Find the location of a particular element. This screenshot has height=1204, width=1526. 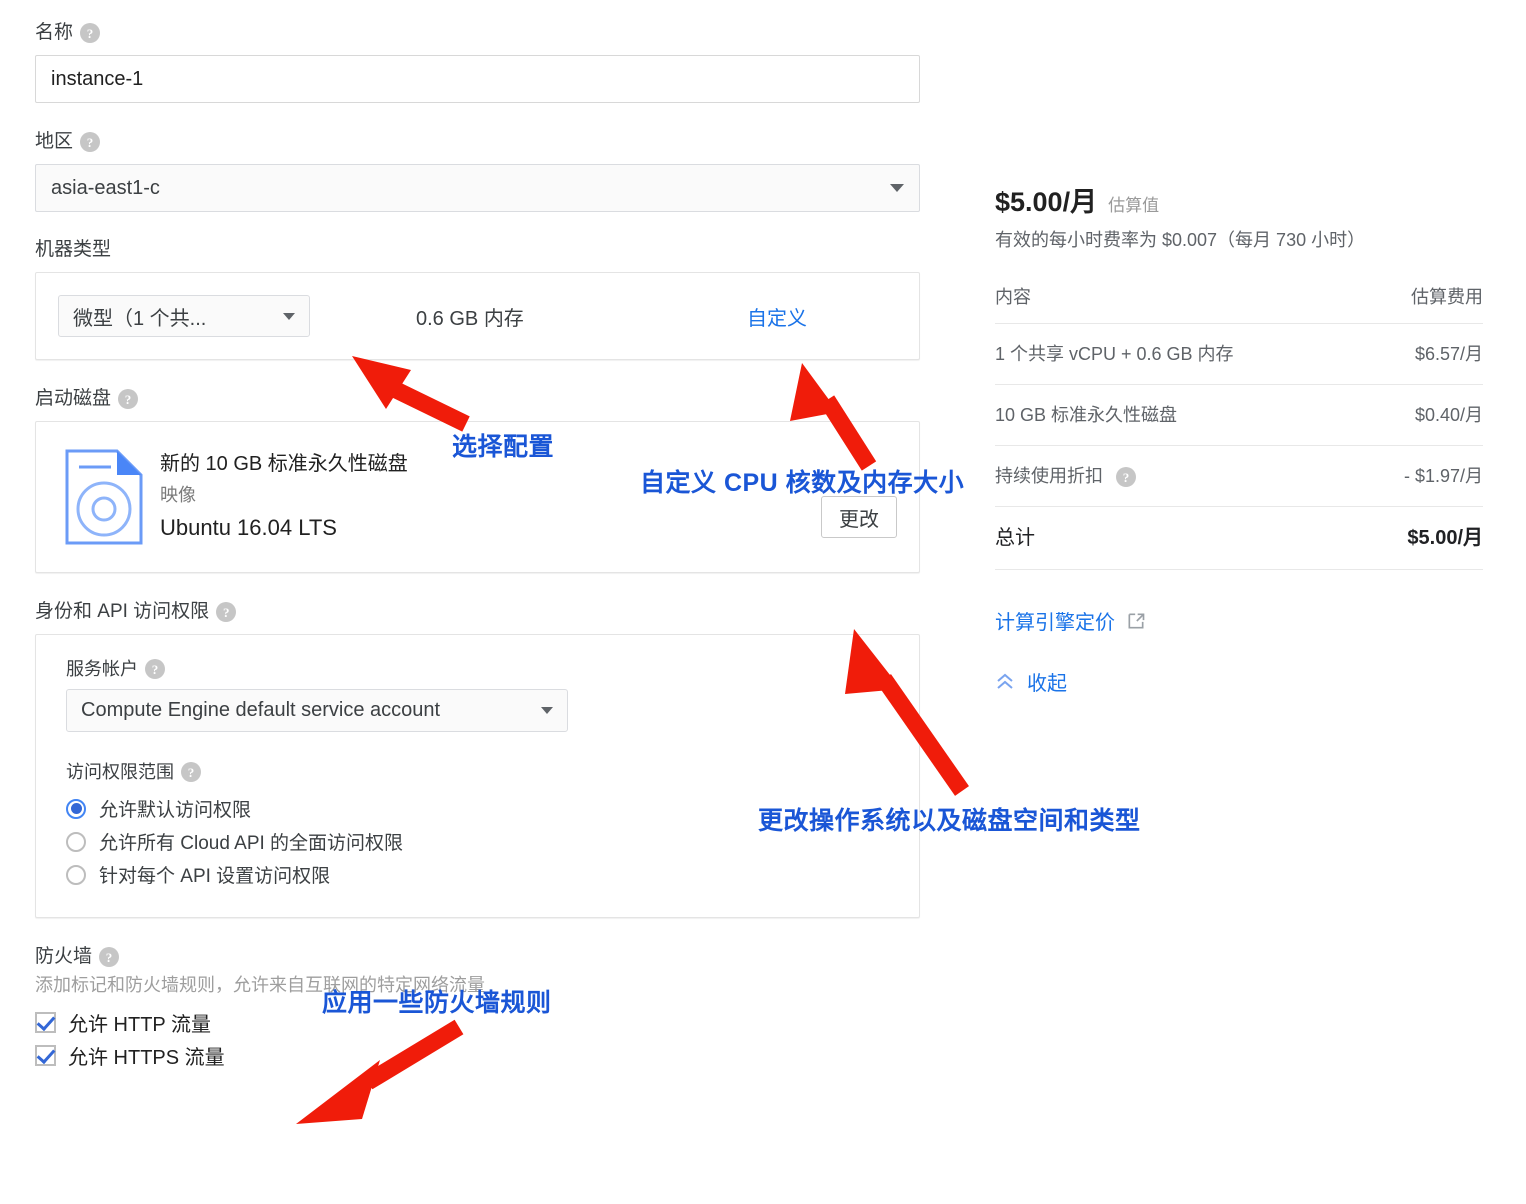

row-item: 1 个共享 vCPU + 0.6 GB 内存 is located at coordinates (1145, 354).